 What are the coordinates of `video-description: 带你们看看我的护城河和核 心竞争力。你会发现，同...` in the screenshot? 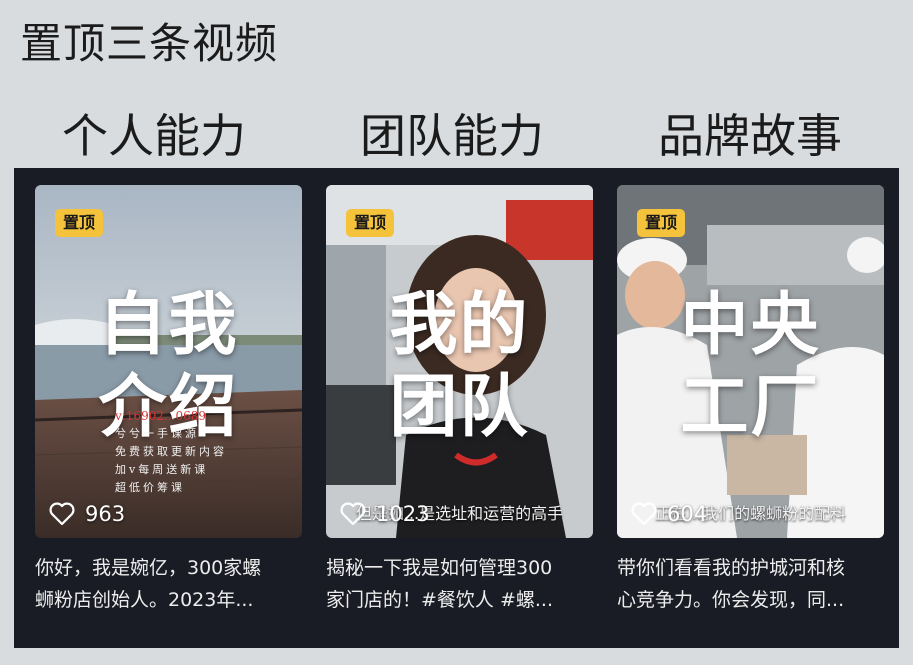 It's located at (750, 584).